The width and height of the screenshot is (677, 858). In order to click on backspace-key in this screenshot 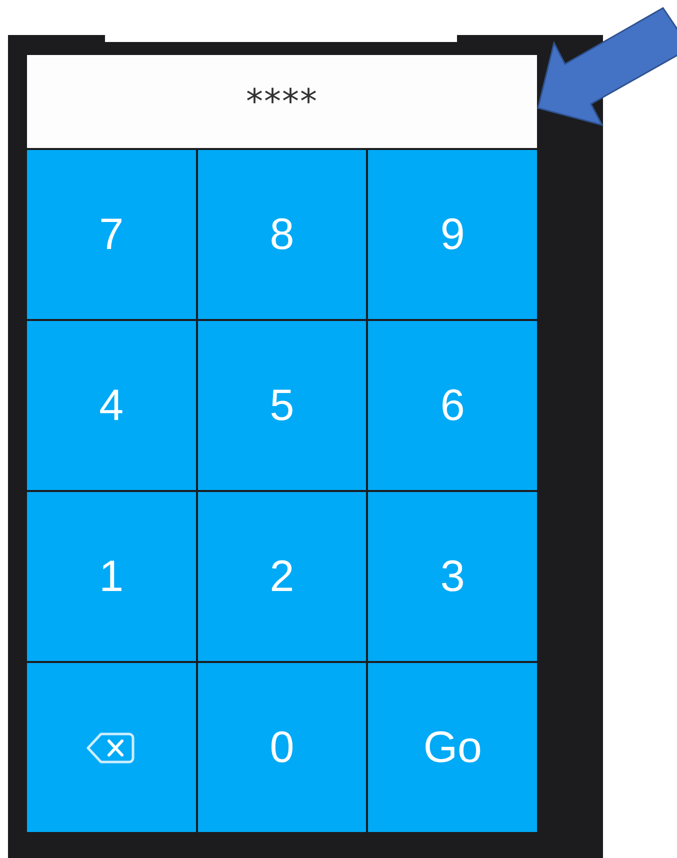, I will do `click(111, 747)`.